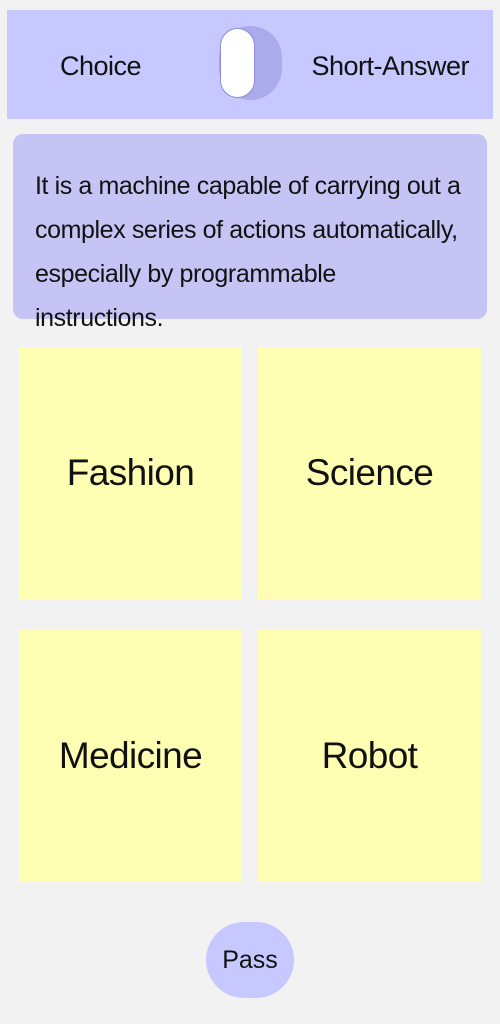  I want to click on answer-option-medicine: Medicine, so click(130, 756).